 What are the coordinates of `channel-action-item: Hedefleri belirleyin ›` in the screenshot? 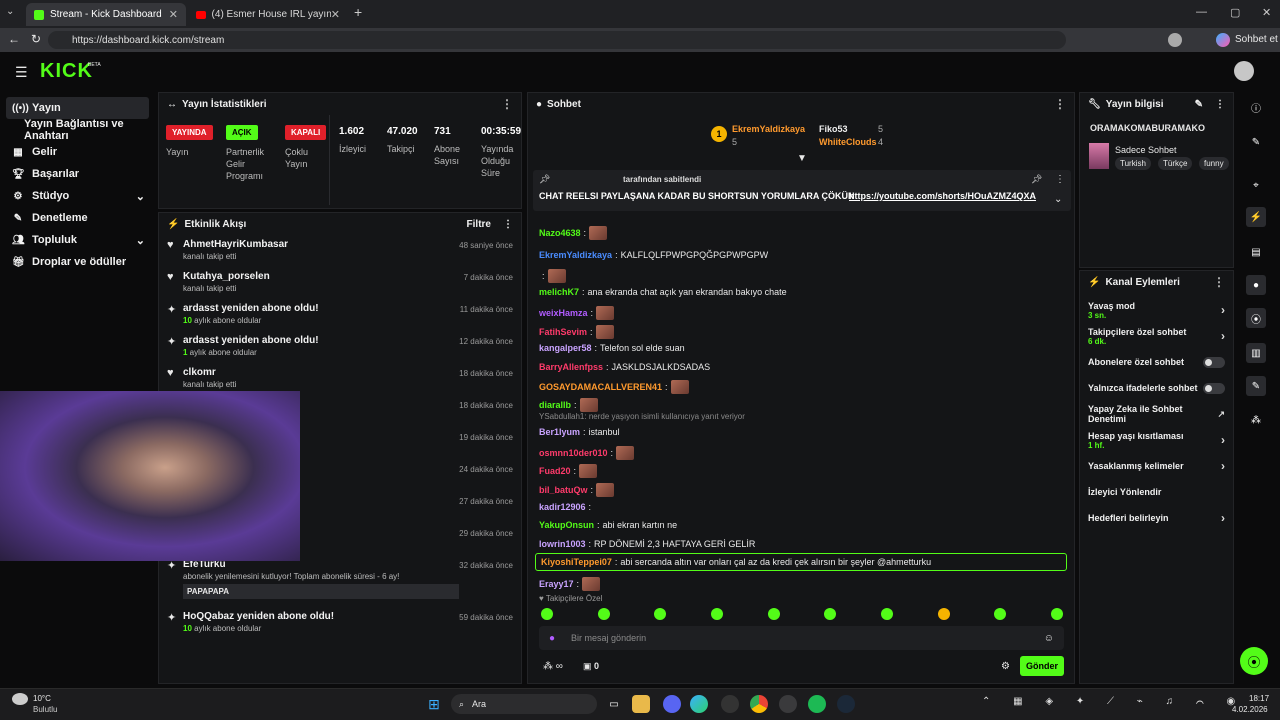 It's located at (1156, 518).